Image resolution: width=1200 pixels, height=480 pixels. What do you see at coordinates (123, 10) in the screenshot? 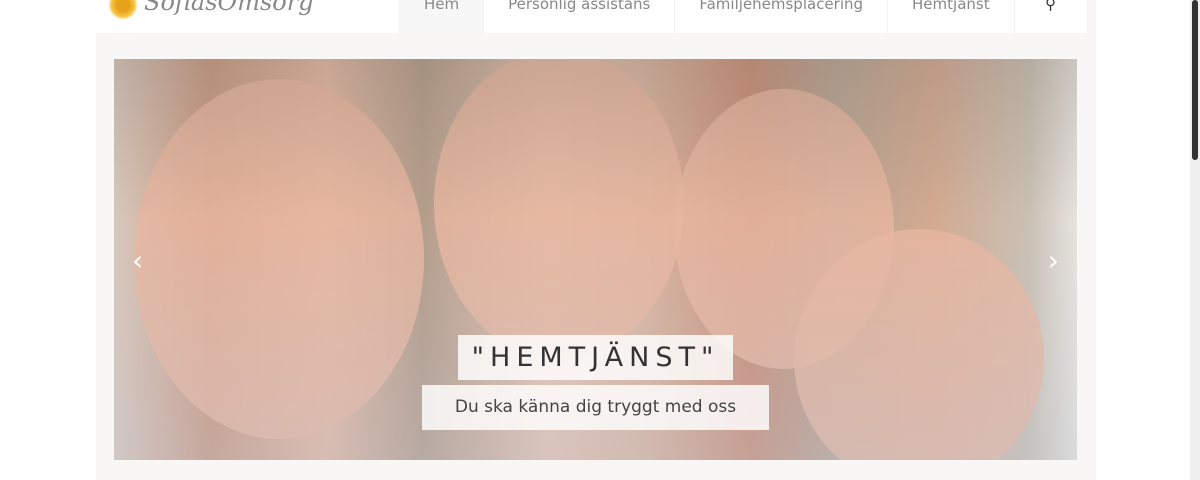
I see `flower-icon` at bounding box center [123, 10].